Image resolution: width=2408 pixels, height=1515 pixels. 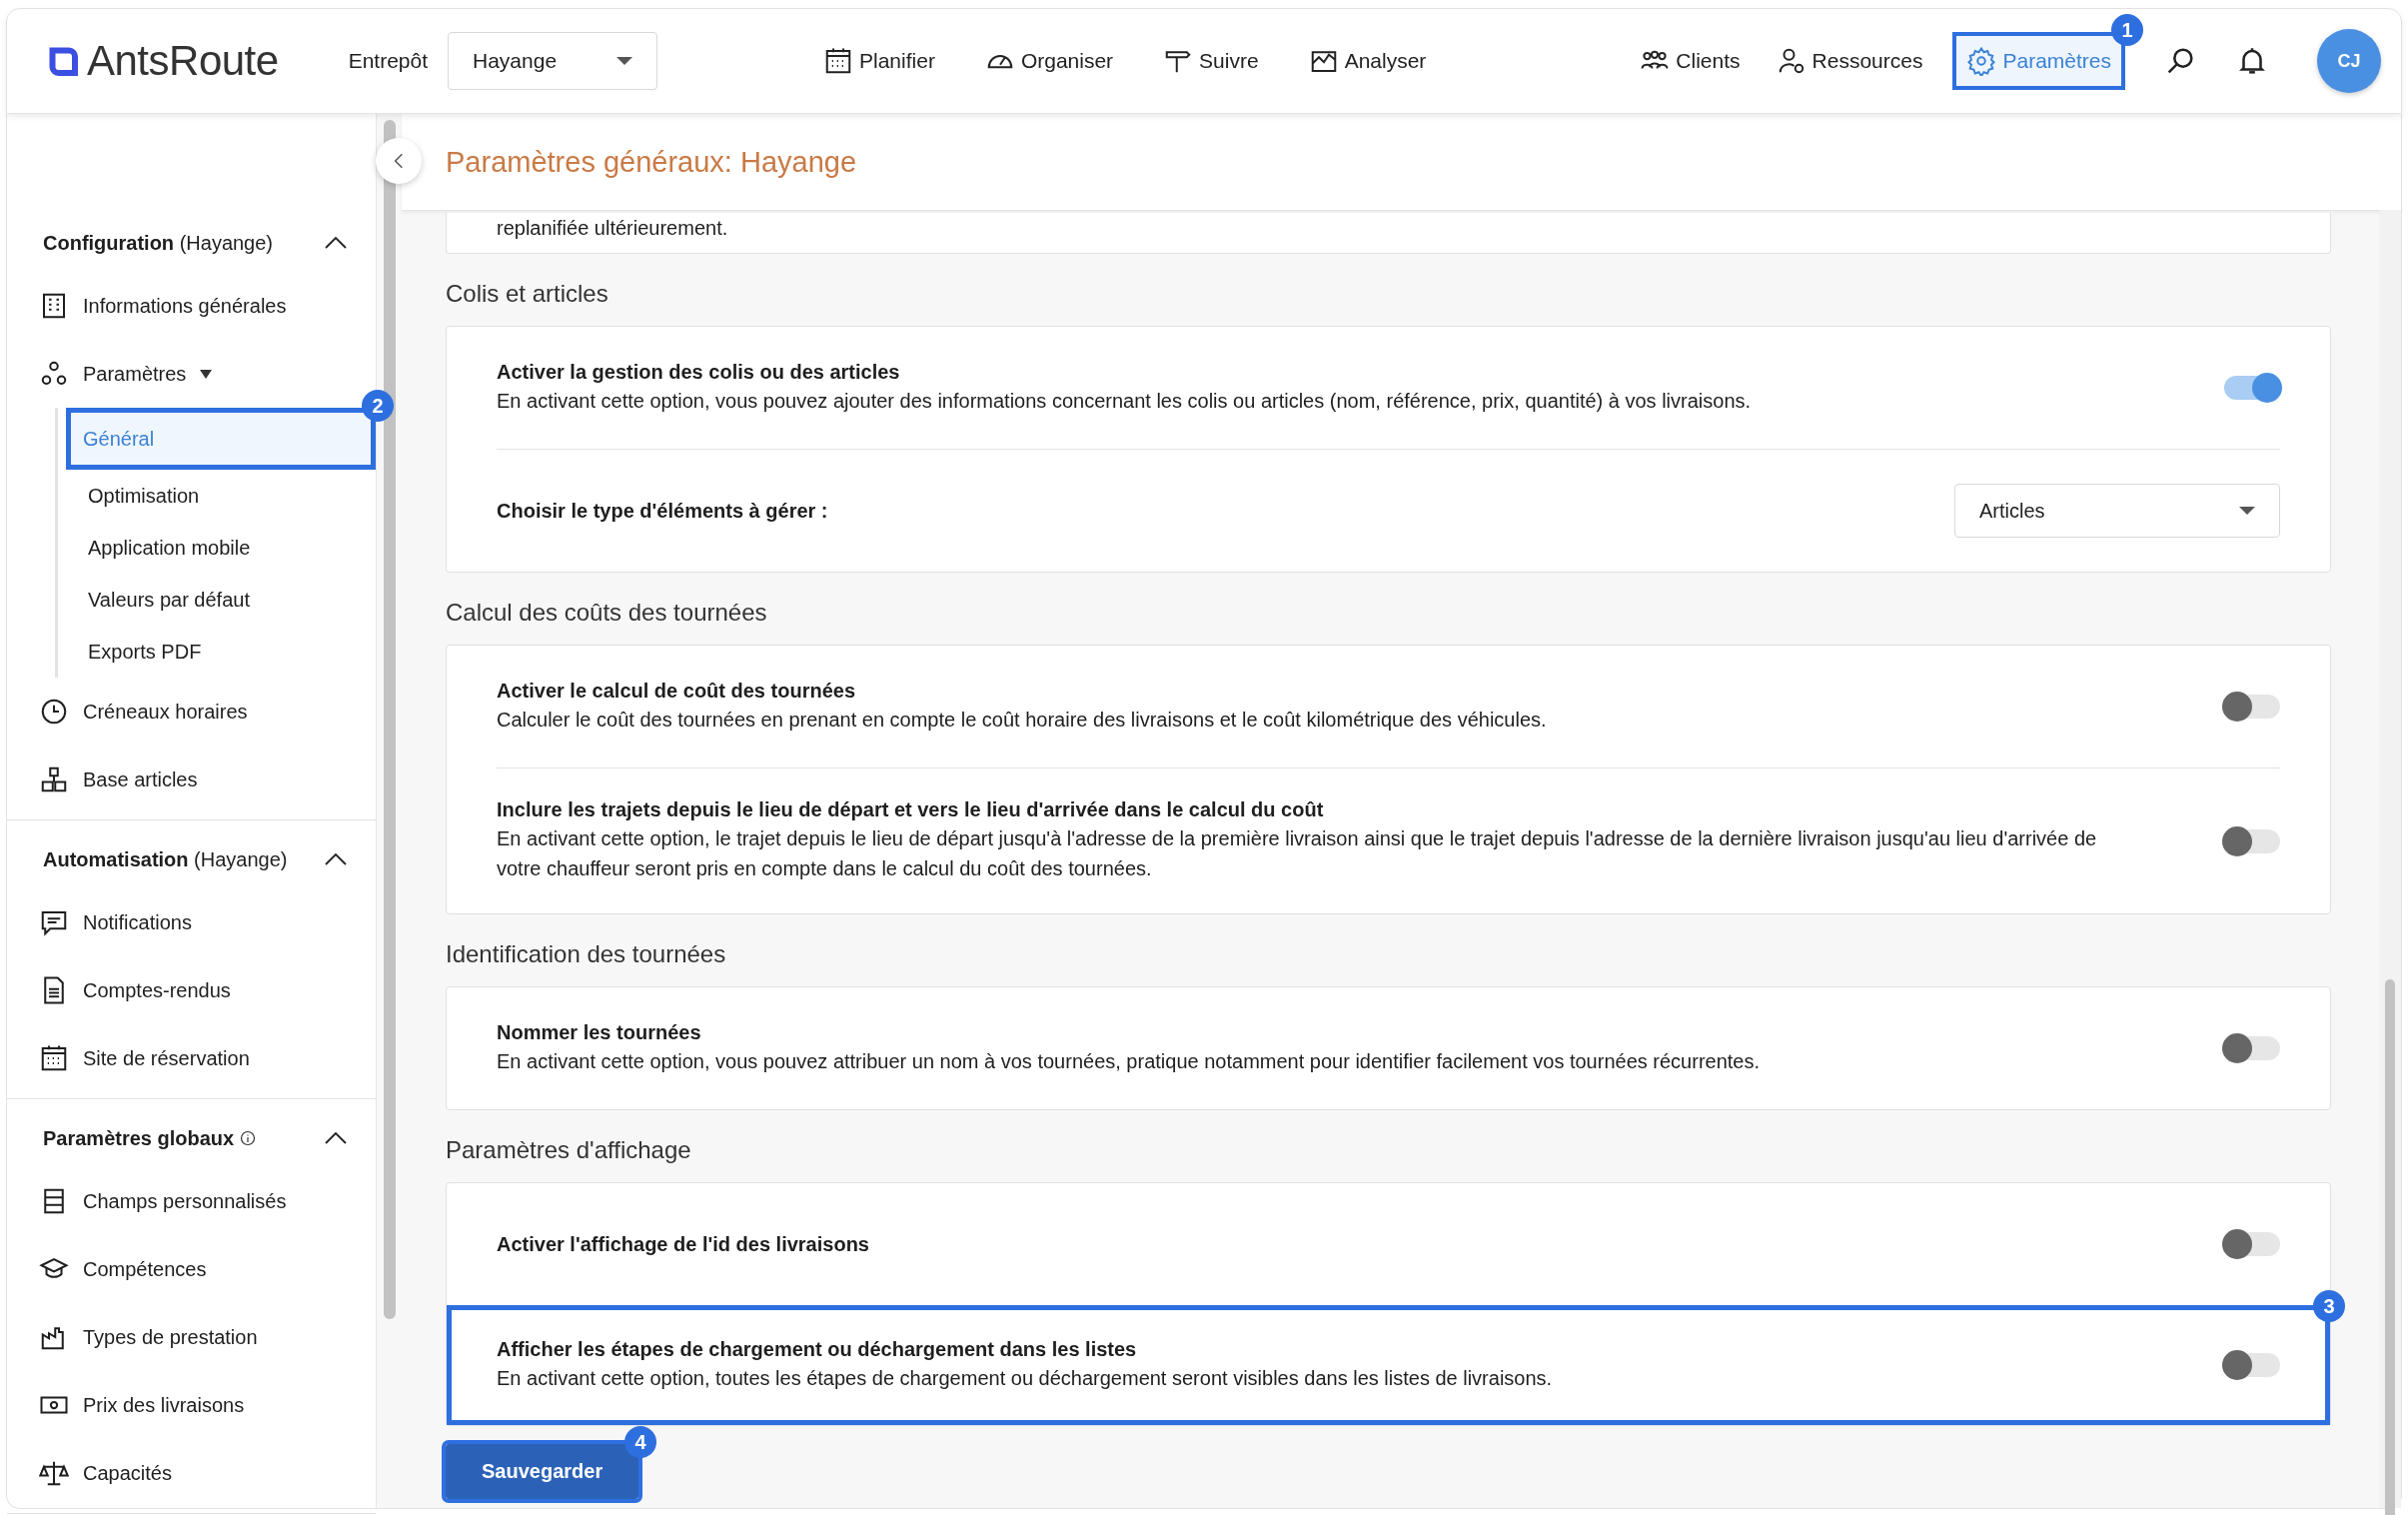 I want to click on setting-title: Activer l'affichage de l'id des livraisons, so click(x=684, y=1244).